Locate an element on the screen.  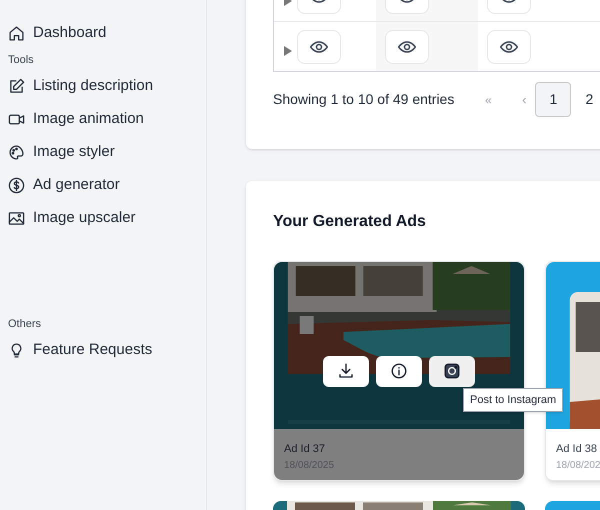
sidebar-link: Ad generator is located at coordinates (107, 185).